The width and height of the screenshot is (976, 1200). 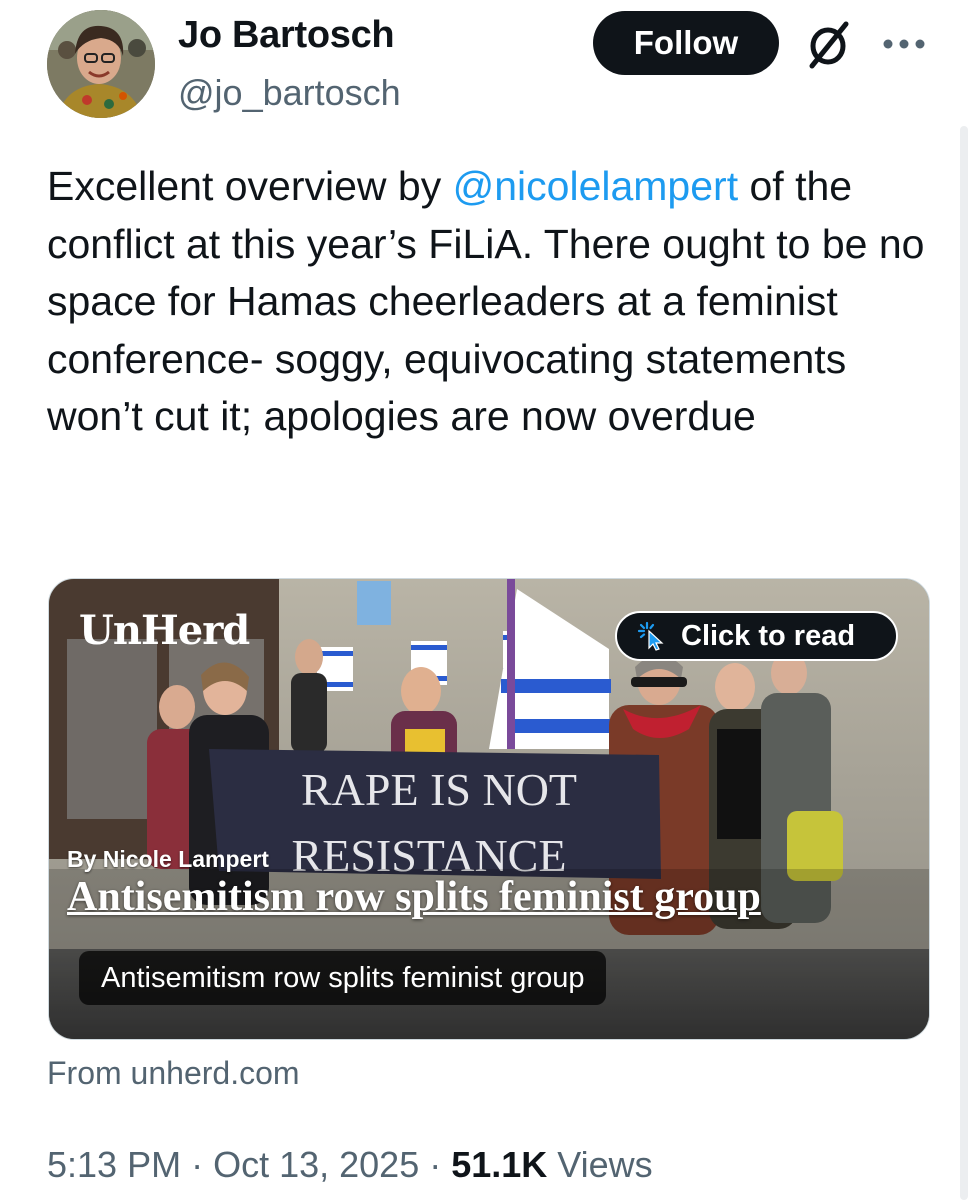 What do you see at coordinates (316, 1164) in the screenshot?
I see `tweet-date: Oct 13, 2025` at bounding box center [316, 1164].